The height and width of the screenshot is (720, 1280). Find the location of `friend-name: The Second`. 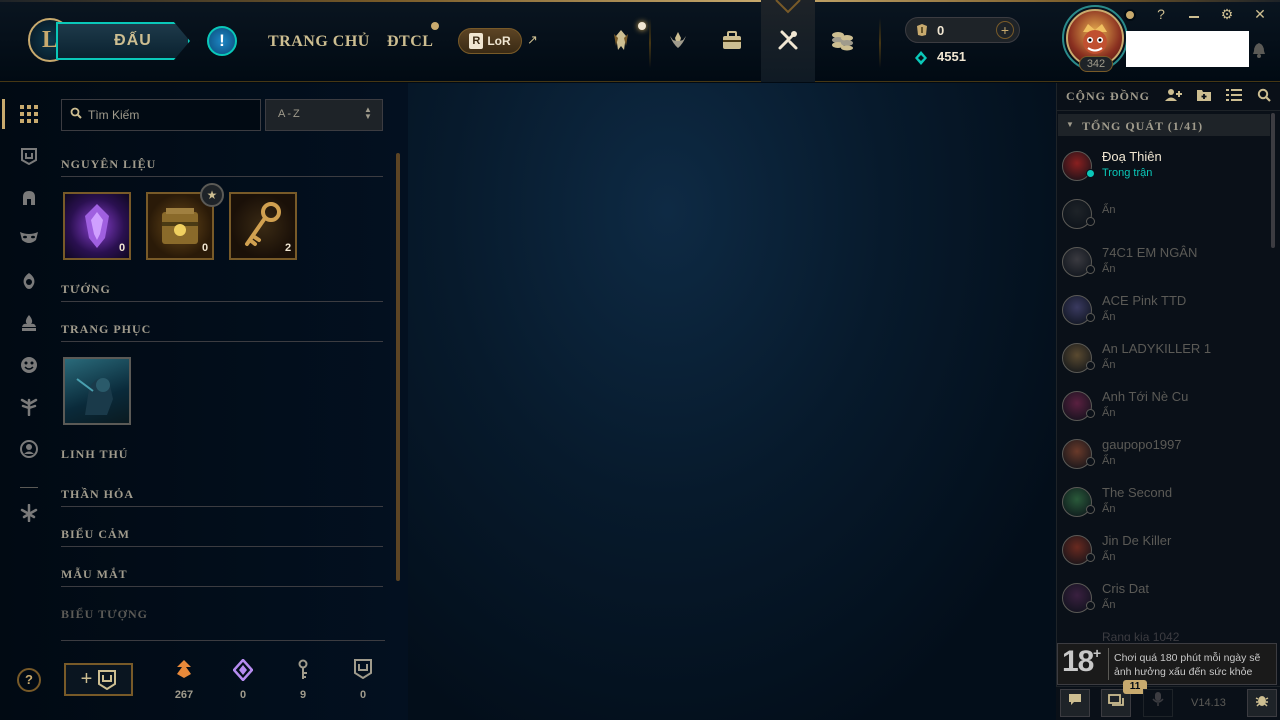

friend-name: The Second is located at coordinates (1137, 492).